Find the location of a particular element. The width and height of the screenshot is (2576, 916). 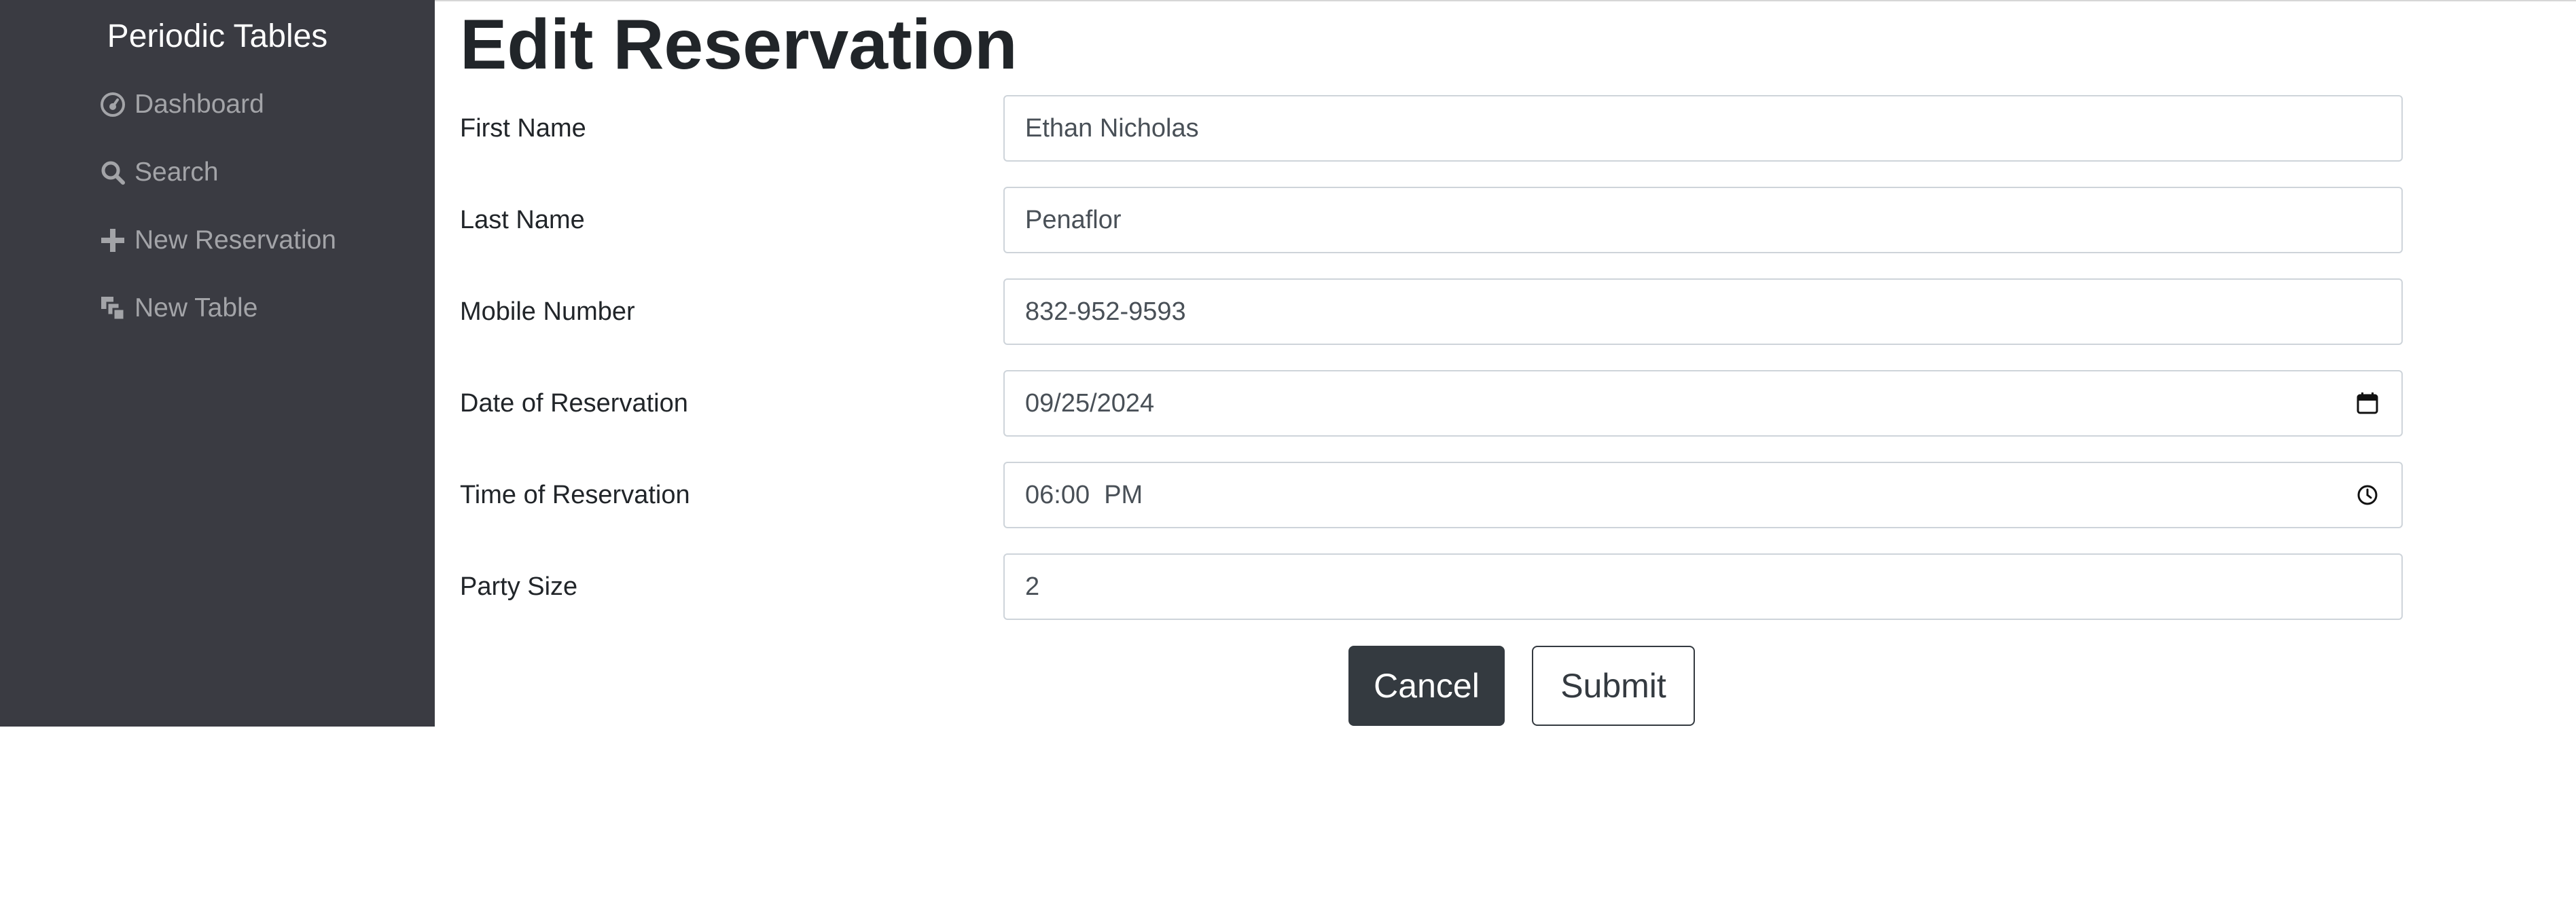

form-row-first-name: First Name Ethan Nicholas is located at coordinates (1431, 128).